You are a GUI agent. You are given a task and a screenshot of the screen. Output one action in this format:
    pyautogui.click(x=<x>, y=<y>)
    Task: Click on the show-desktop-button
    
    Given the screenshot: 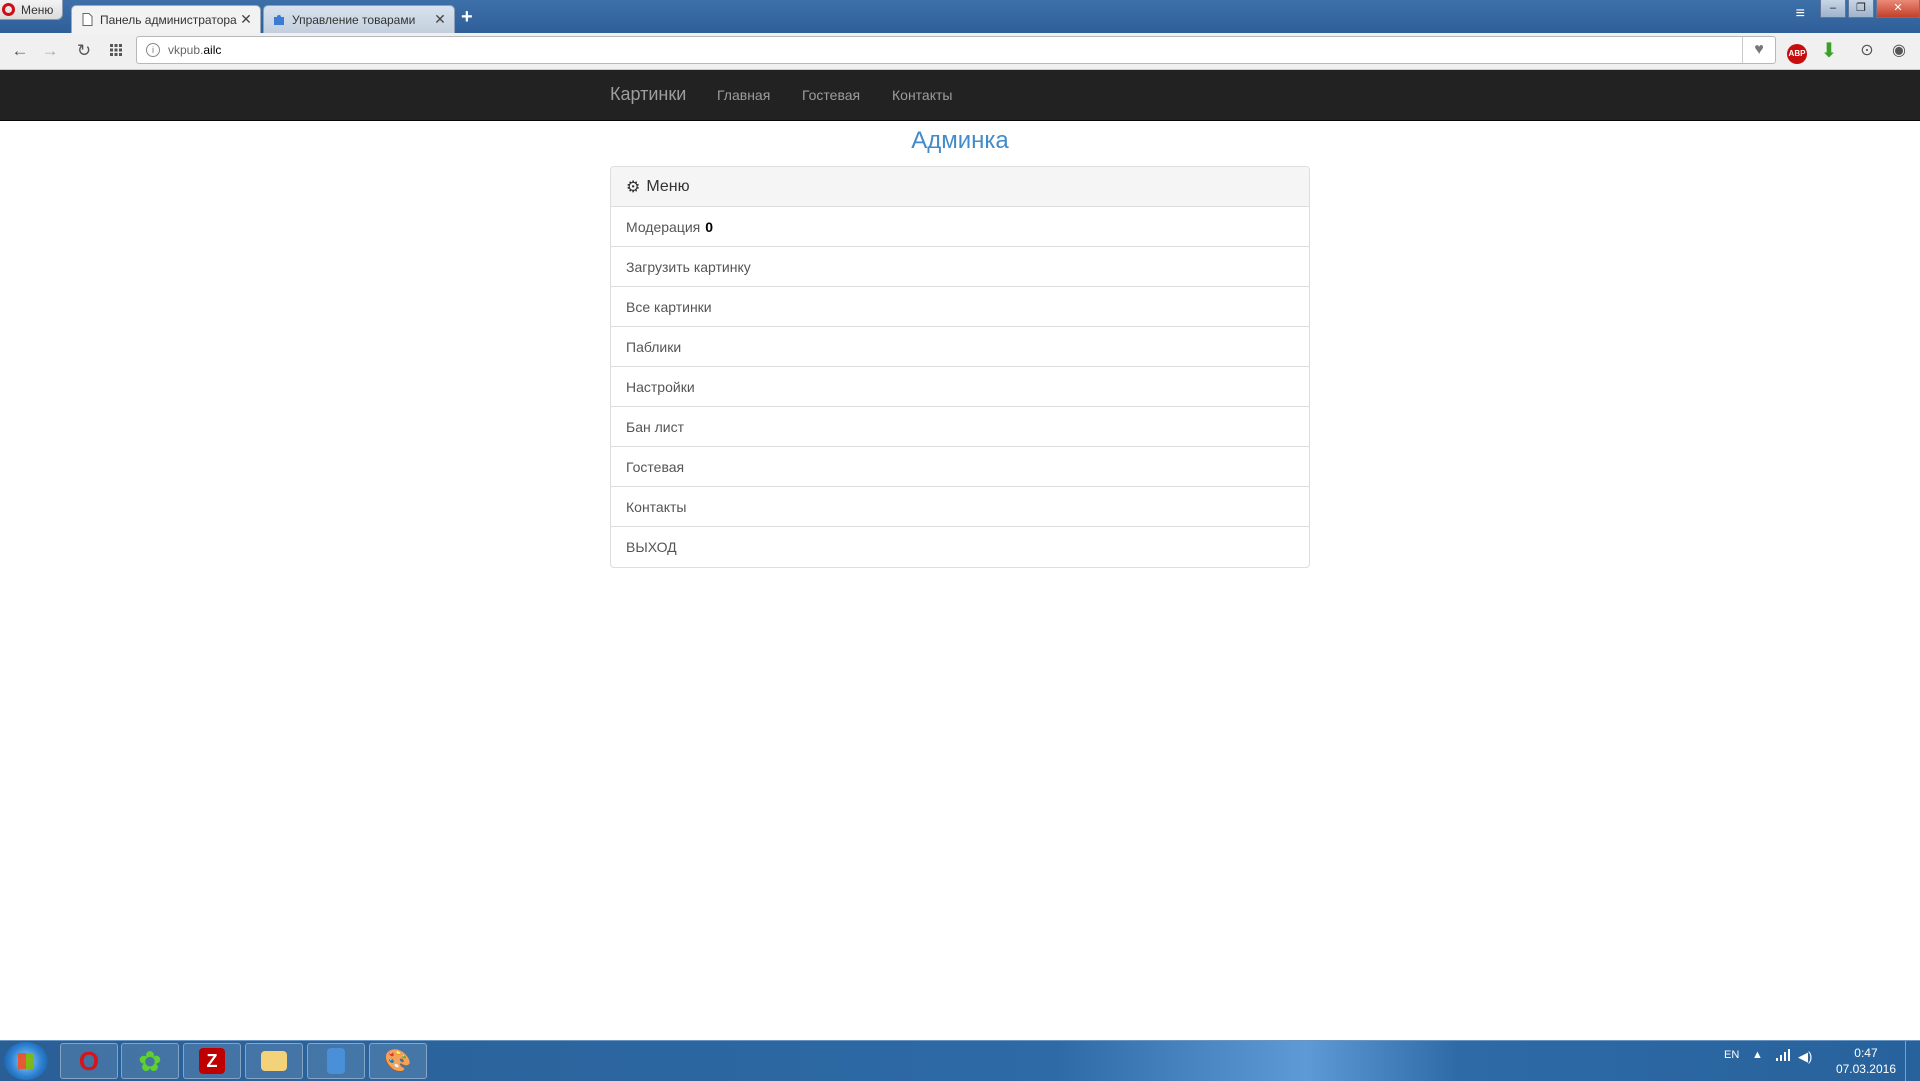 What is the action you would take?
    pyautogui.click(x=1912, y=1061)
    